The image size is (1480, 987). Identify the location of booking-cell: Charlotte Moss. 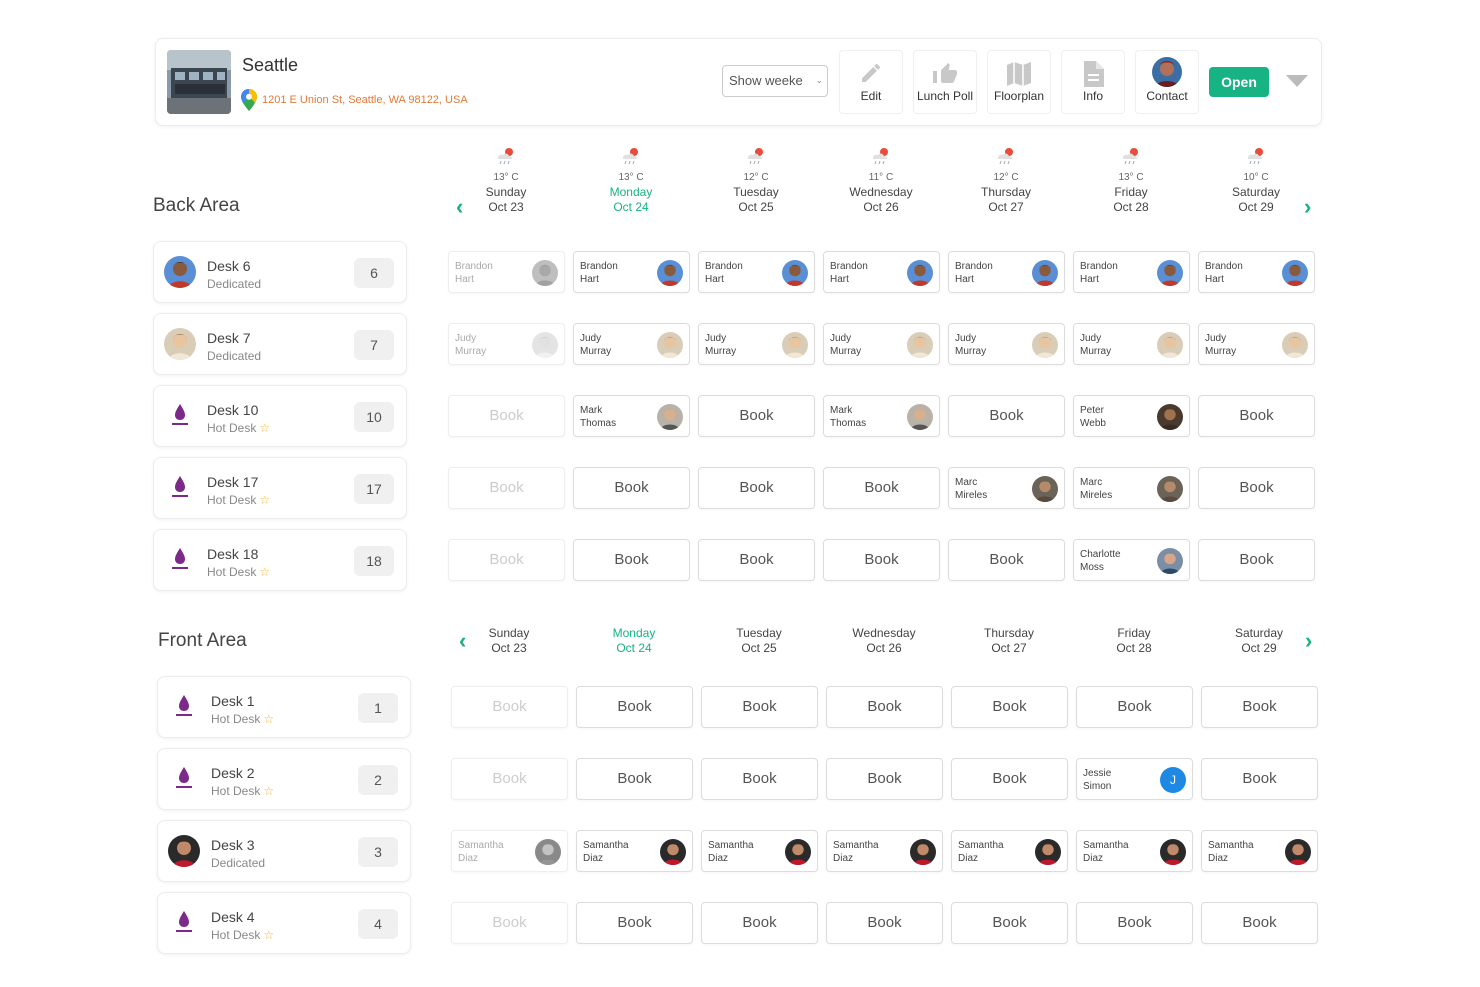
(1131, 560).